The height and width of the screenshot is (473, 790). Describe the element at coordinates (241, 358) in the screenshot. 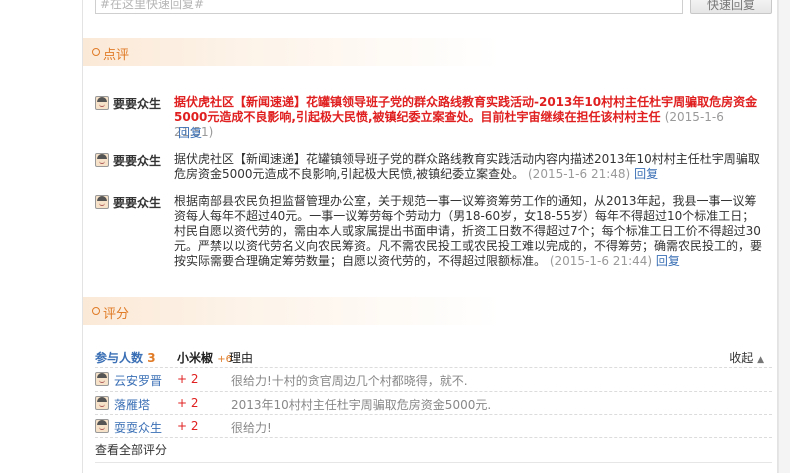

I see `reason-heading: 理由` at that location.